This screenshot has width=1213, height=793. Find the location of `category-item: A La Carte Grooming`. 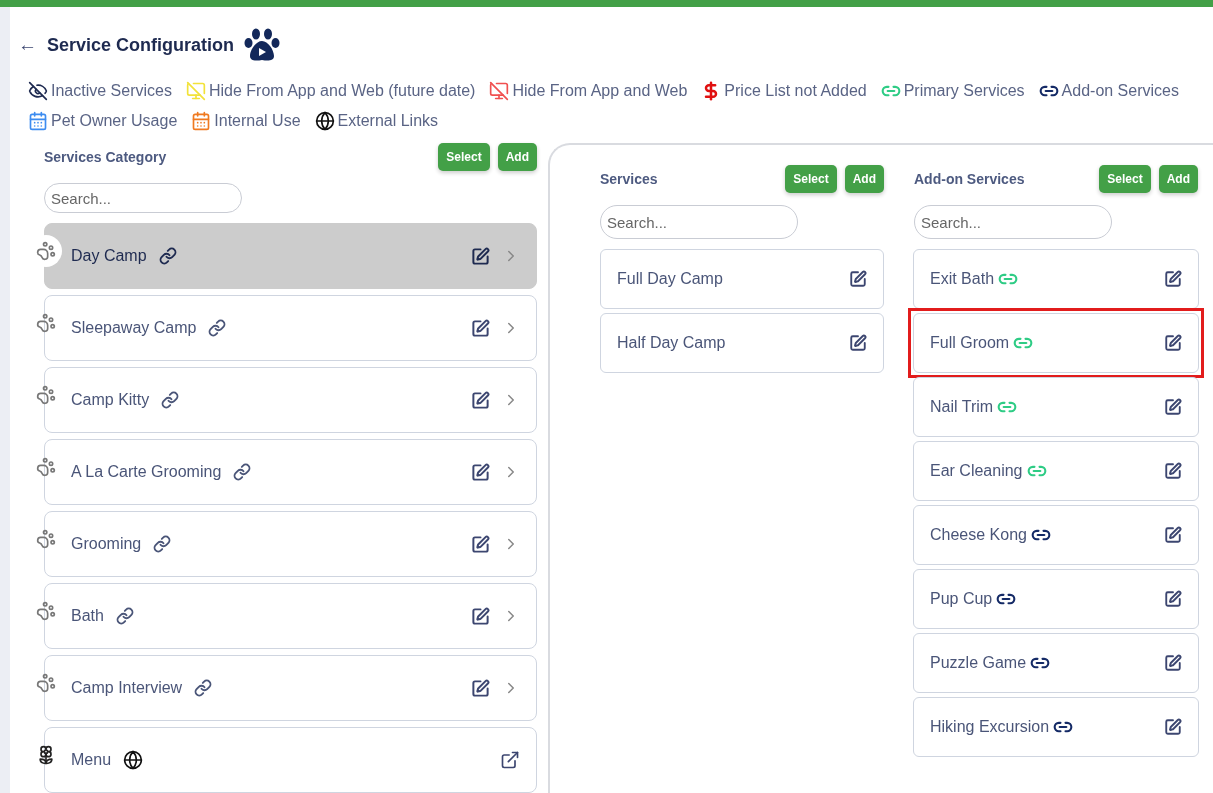

category-item: A La Carte Grooming is located at coordinates (290, 472).